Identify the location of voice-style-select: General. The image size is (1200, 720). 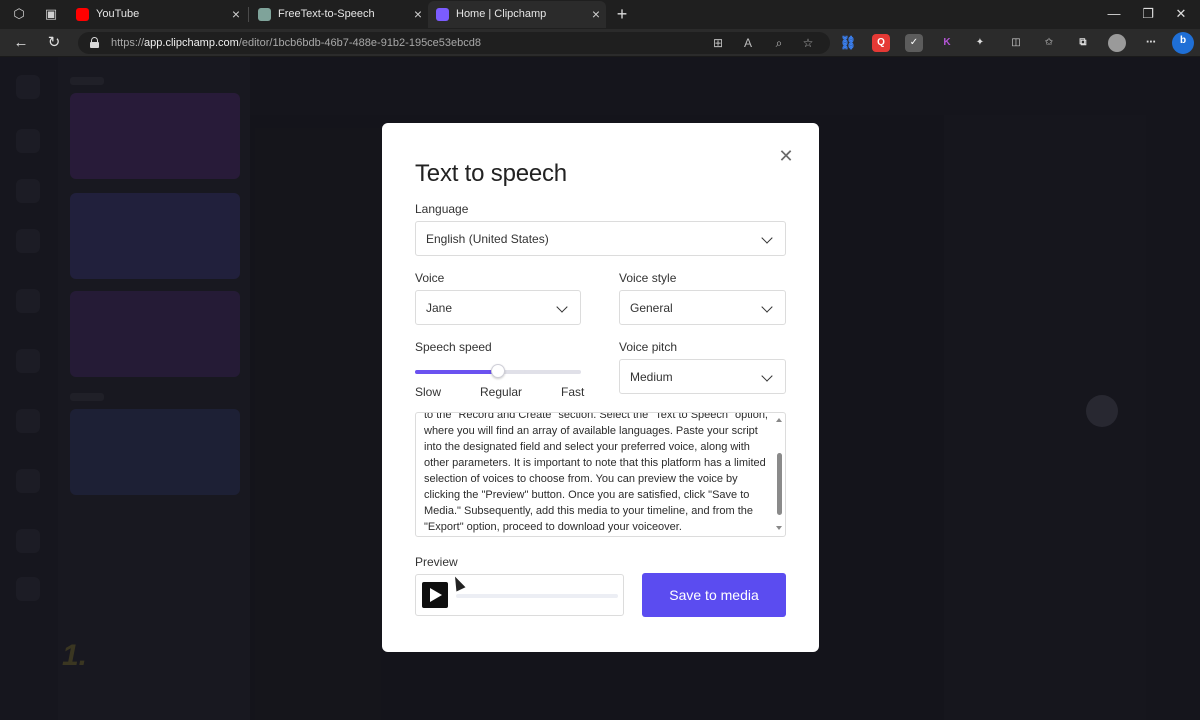
(702, 307).